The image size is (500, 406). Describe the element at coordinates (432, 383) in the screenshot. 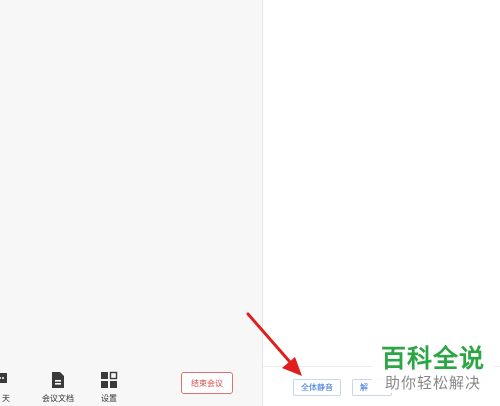

I see `watermark-subtitle: 助你轻松解决` at that location.